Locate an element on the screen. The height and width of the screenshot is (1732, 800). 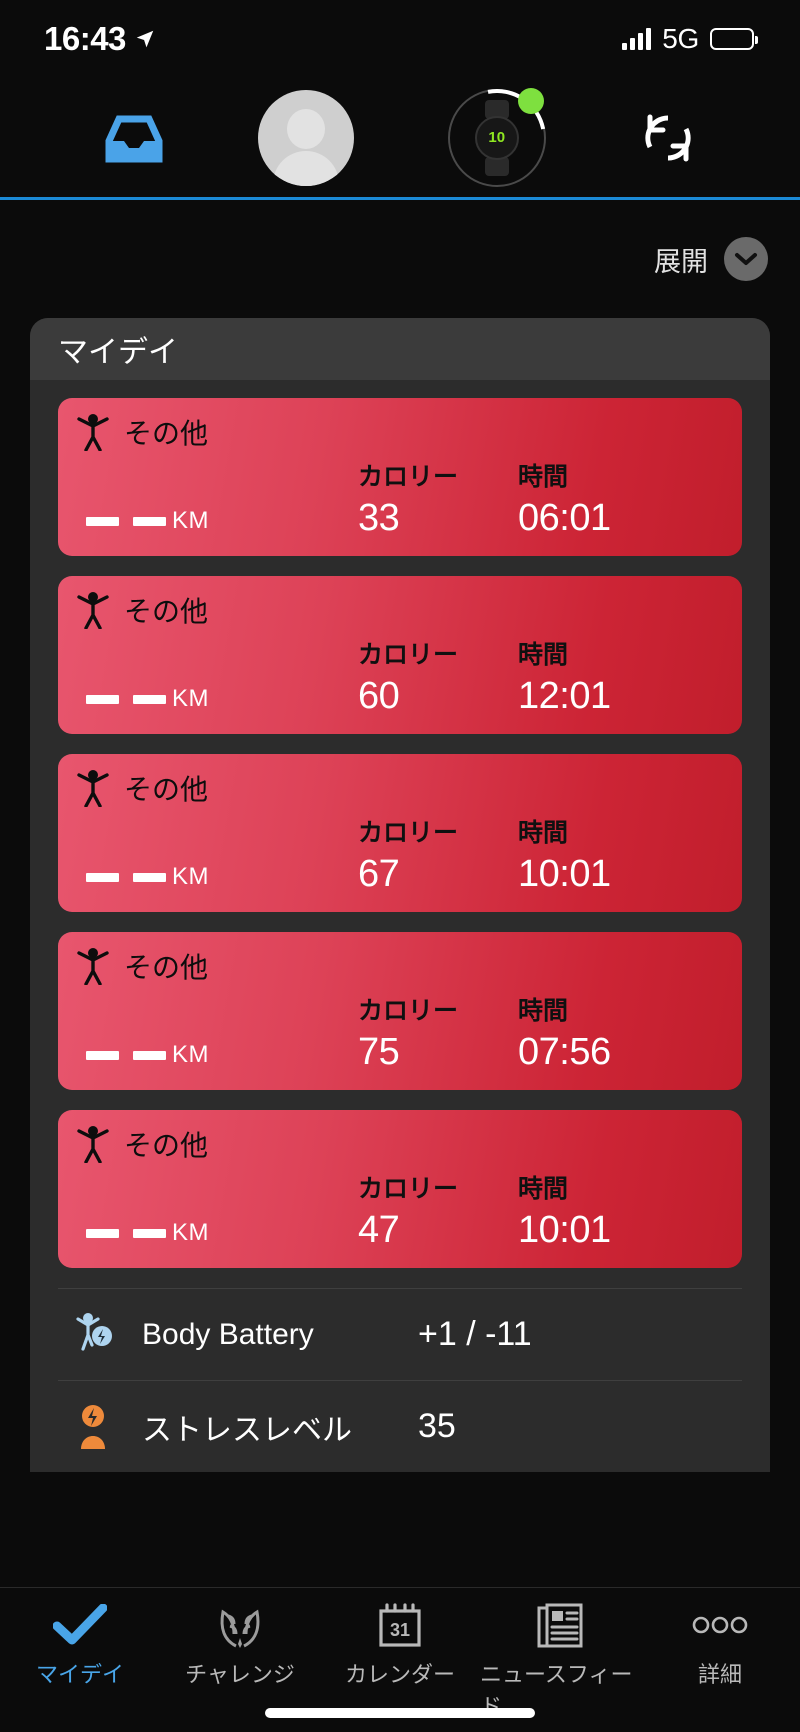
tab-newsfeed: ニュースフィード is located at coordinates (560, 1661).